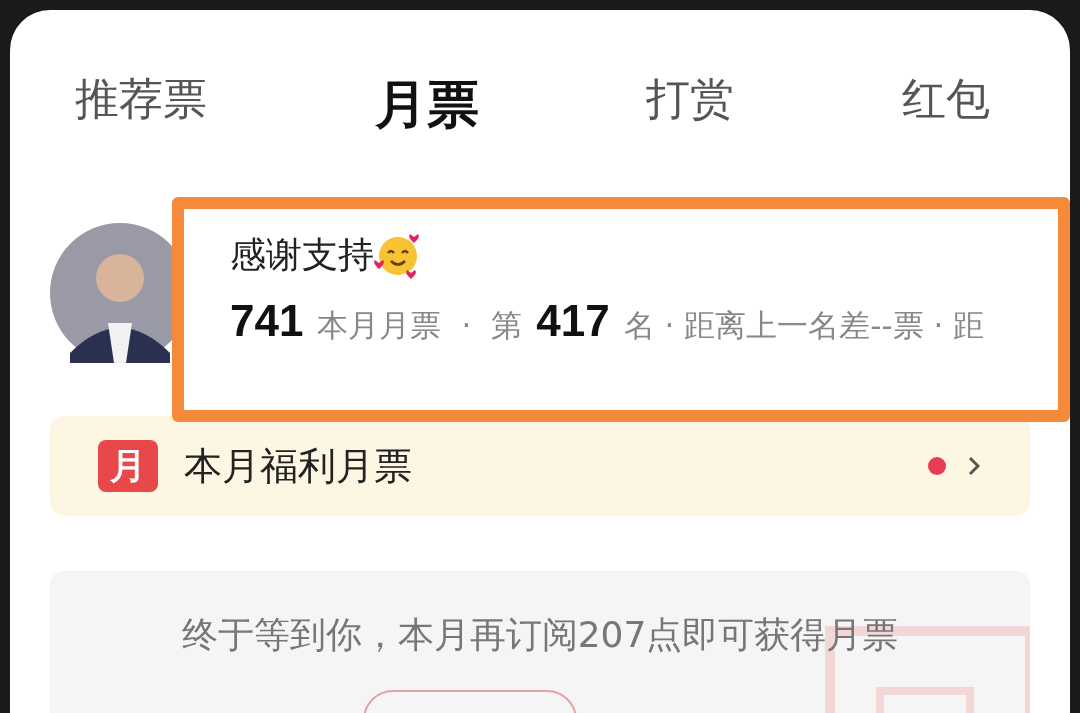 This screenshot has width=1080, height=713. What do you see at coordinates (141, 99) in the screenshot?
I see `tab: 推荐票` at bounding box center [141, 99].